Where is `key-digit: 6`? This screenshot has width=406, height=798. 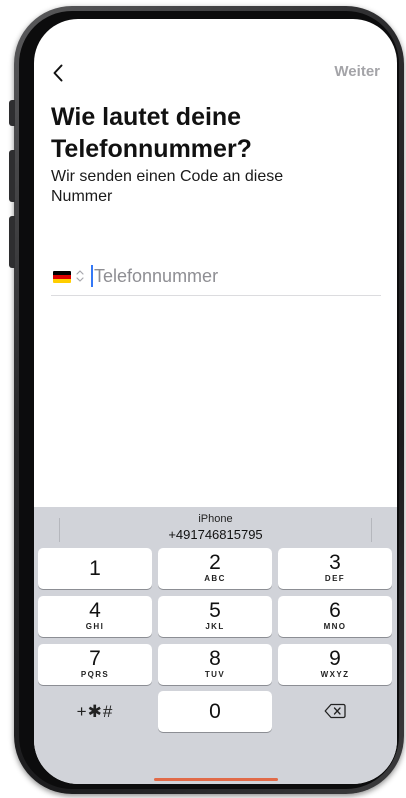 key-digit: 6 is located at coordinates (335, 610).